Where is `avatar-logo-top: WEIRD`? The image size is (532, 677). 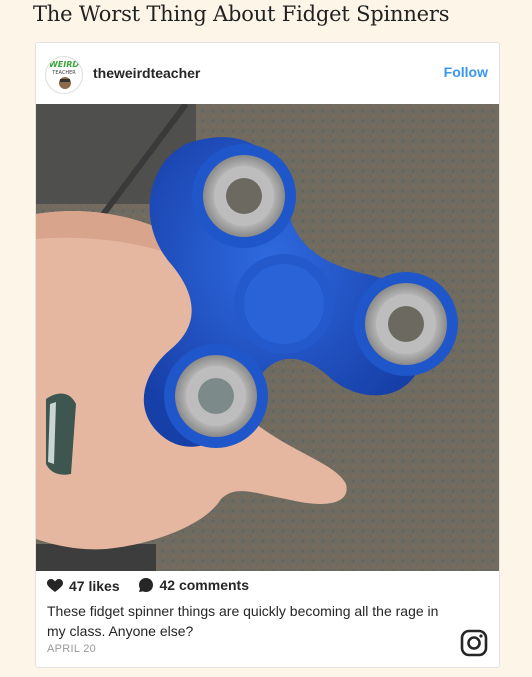
avatar-logo-top: WEIRD is located at coordinates (64, 64).